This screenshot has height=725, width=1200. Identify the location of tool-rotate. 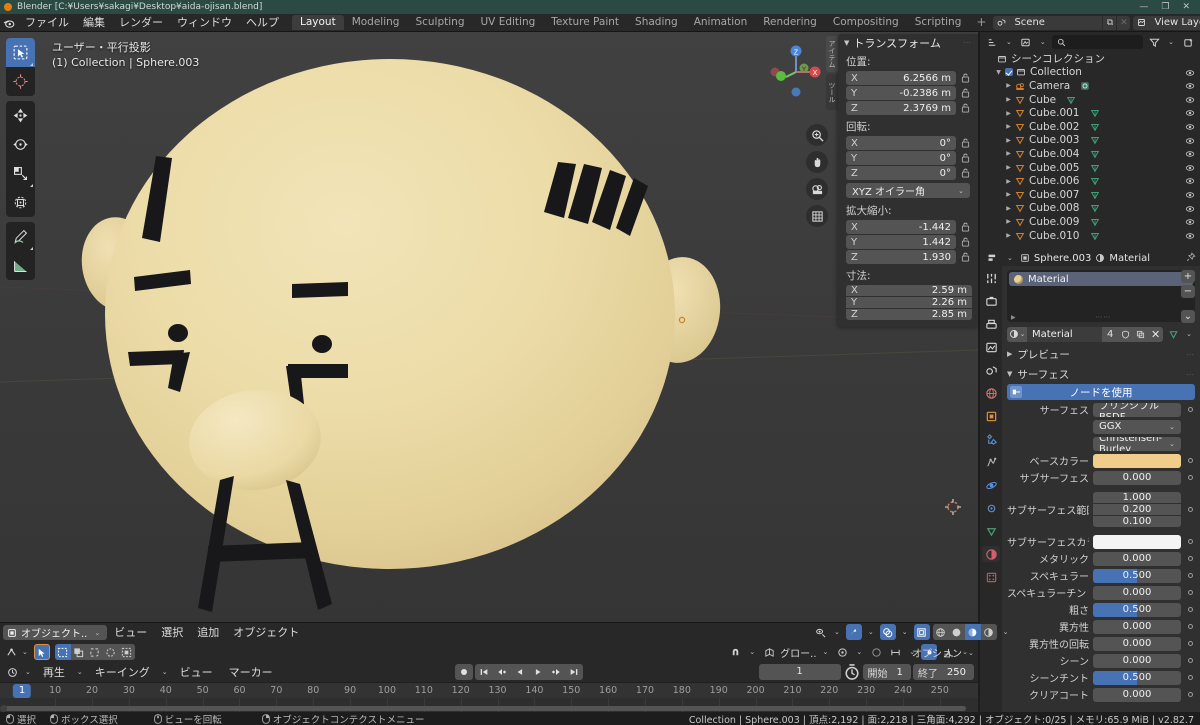
(20, 144).